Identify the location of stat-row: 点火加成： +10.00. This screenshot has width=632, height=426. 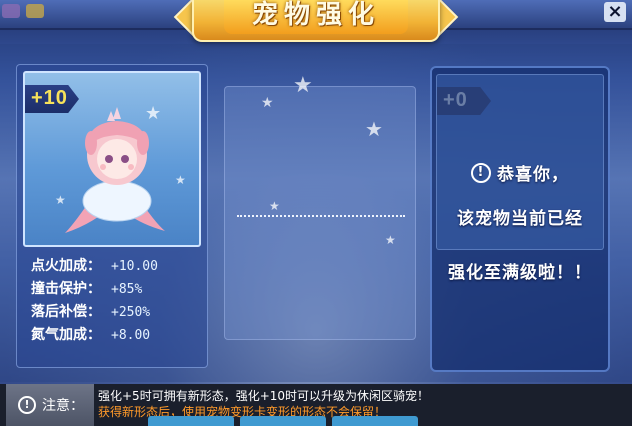
(116, 266).